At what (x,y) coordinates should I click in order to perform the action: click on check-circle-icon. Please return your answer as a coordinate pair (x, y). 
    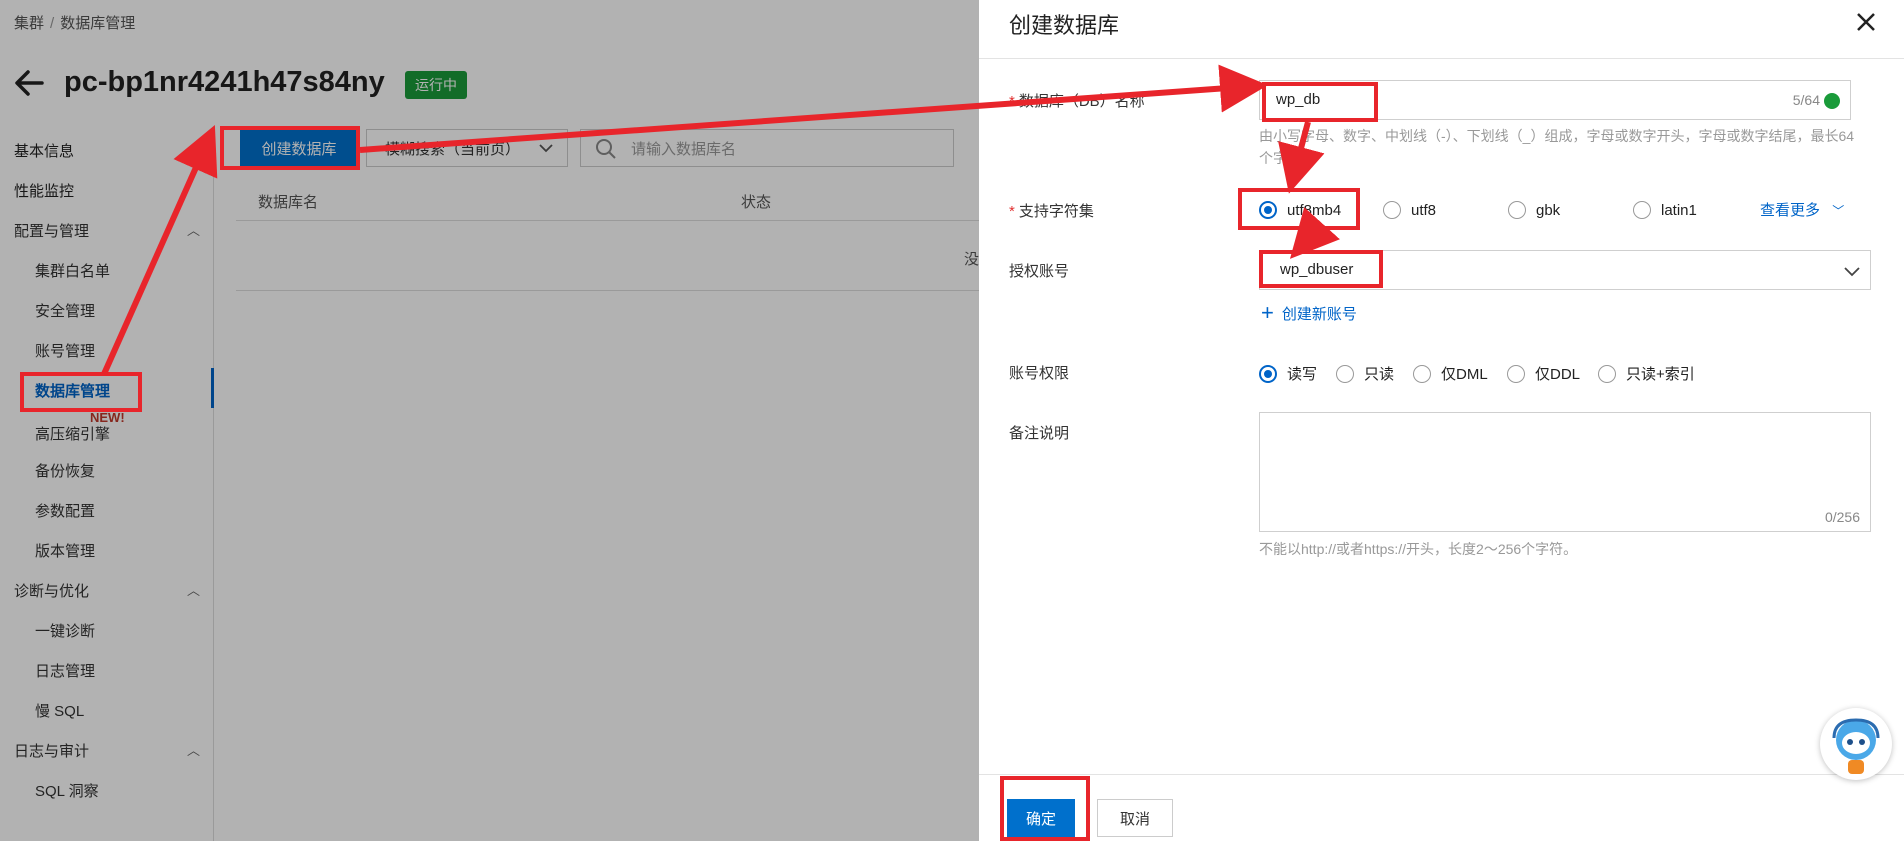
    Looking at the image, I should click on (1832, 101).